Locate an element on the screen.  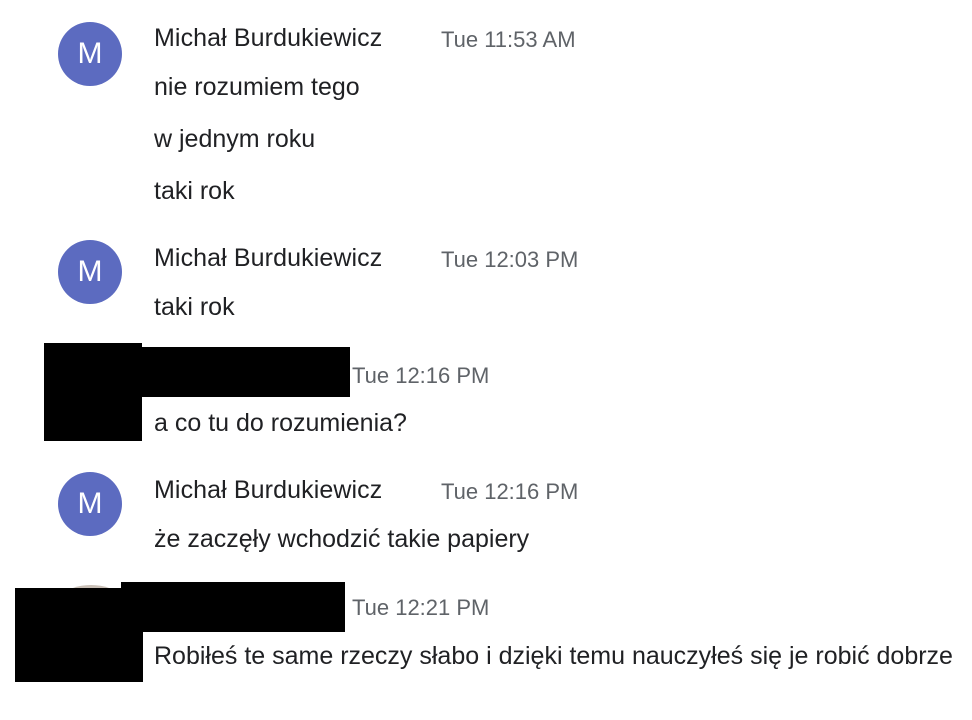
message-text: w jednym roku is located at coordinates (235, 139).